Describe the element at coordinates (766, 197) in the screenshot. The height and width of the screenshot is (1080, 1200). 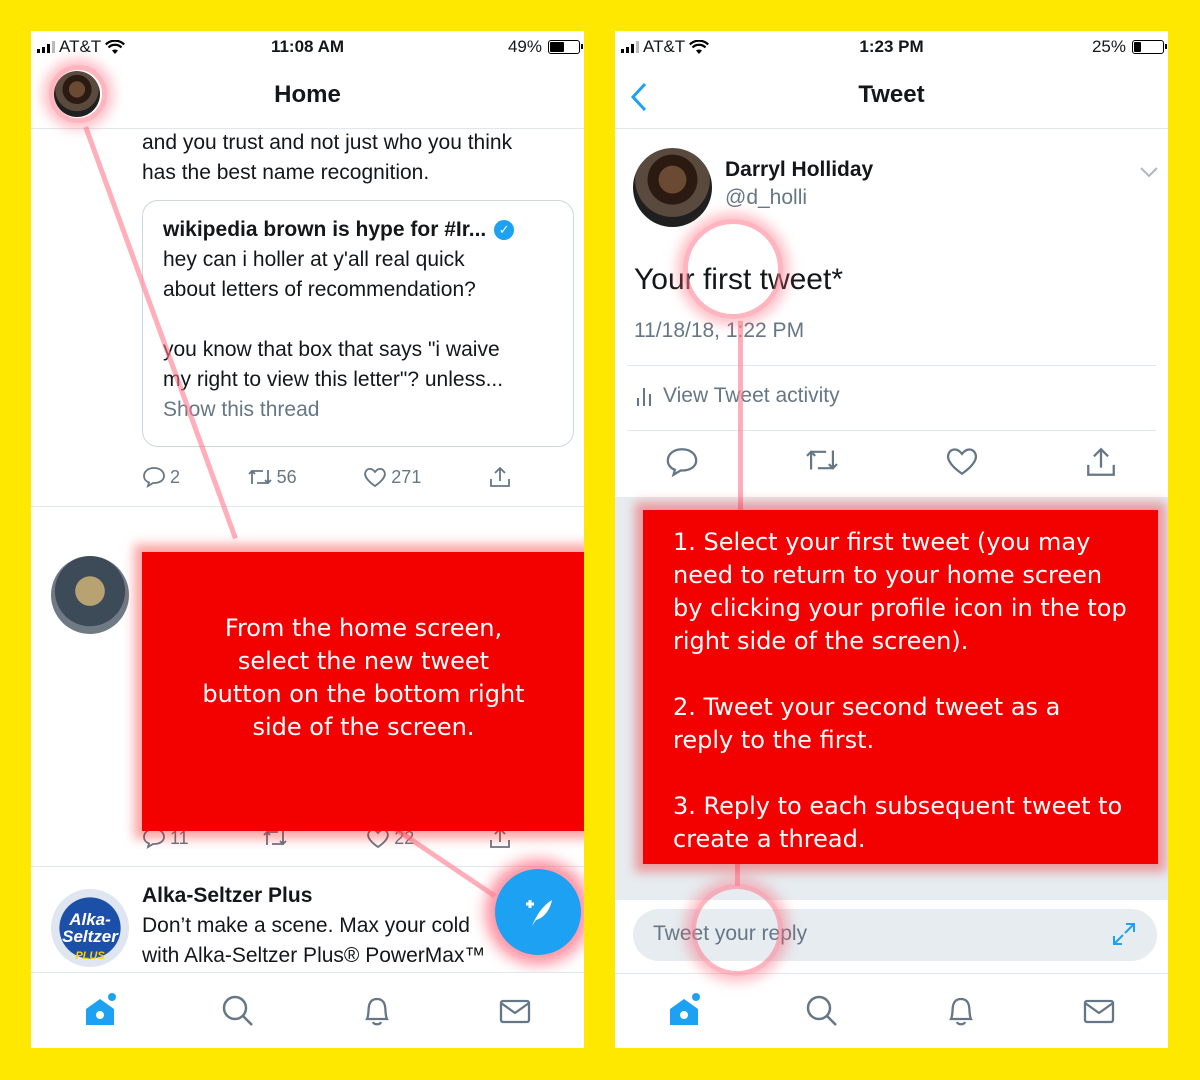
I see `author-handle: @d_holli` at that location.